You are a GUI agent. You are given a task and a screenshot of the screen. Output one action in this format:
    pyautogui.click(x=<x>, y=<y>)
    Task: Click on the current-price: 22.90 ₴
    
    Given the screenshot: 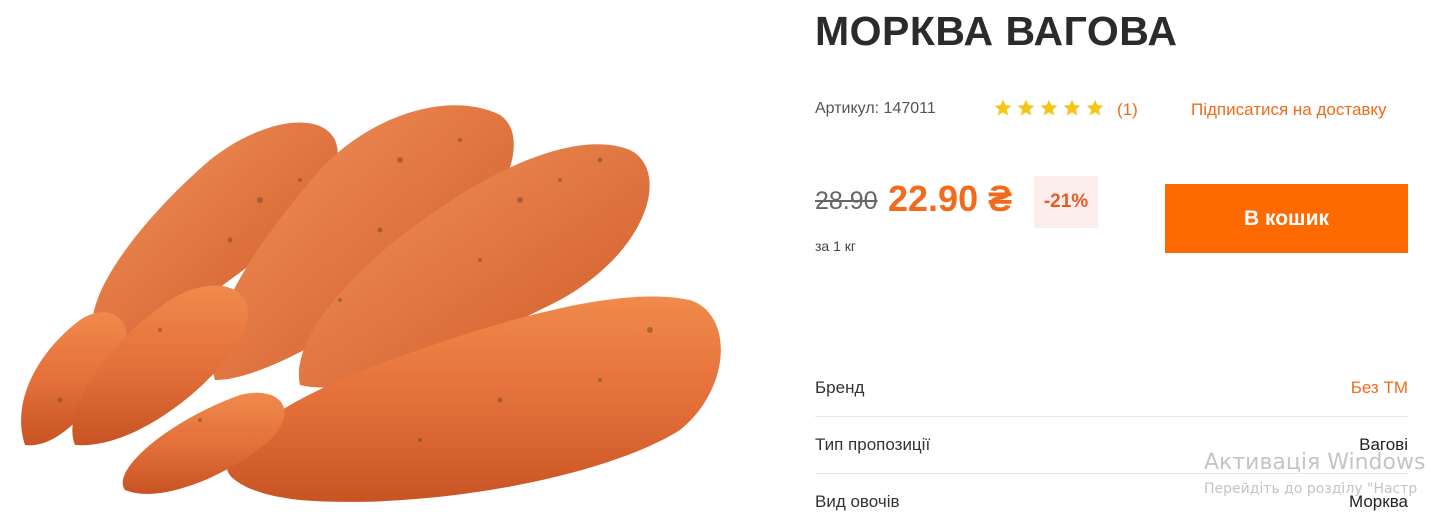 What is the action you would take?
    pyautogui.click(x=950, y=198)
    